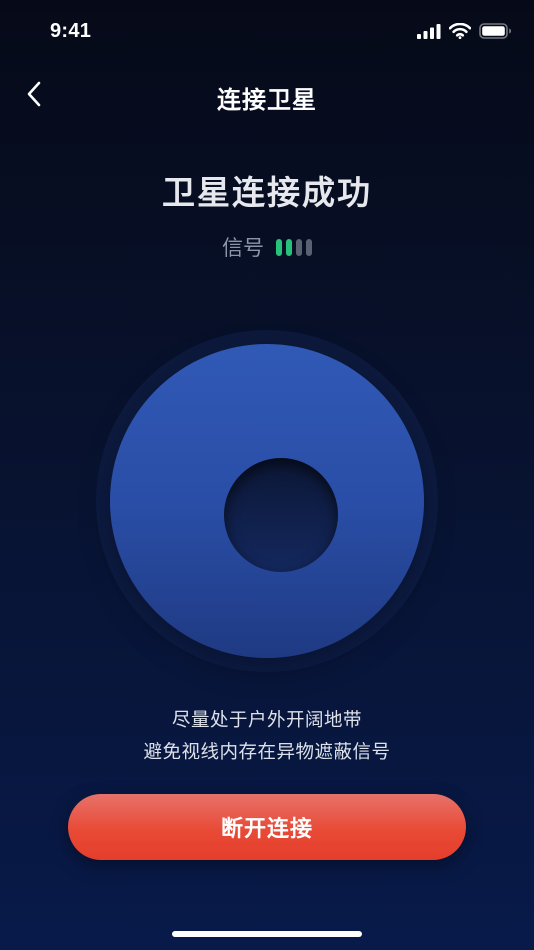  What do you see at coordinates (243, 248) in the screenshot?
I see `signal-label: 信号` at bounding box center [243, 248].